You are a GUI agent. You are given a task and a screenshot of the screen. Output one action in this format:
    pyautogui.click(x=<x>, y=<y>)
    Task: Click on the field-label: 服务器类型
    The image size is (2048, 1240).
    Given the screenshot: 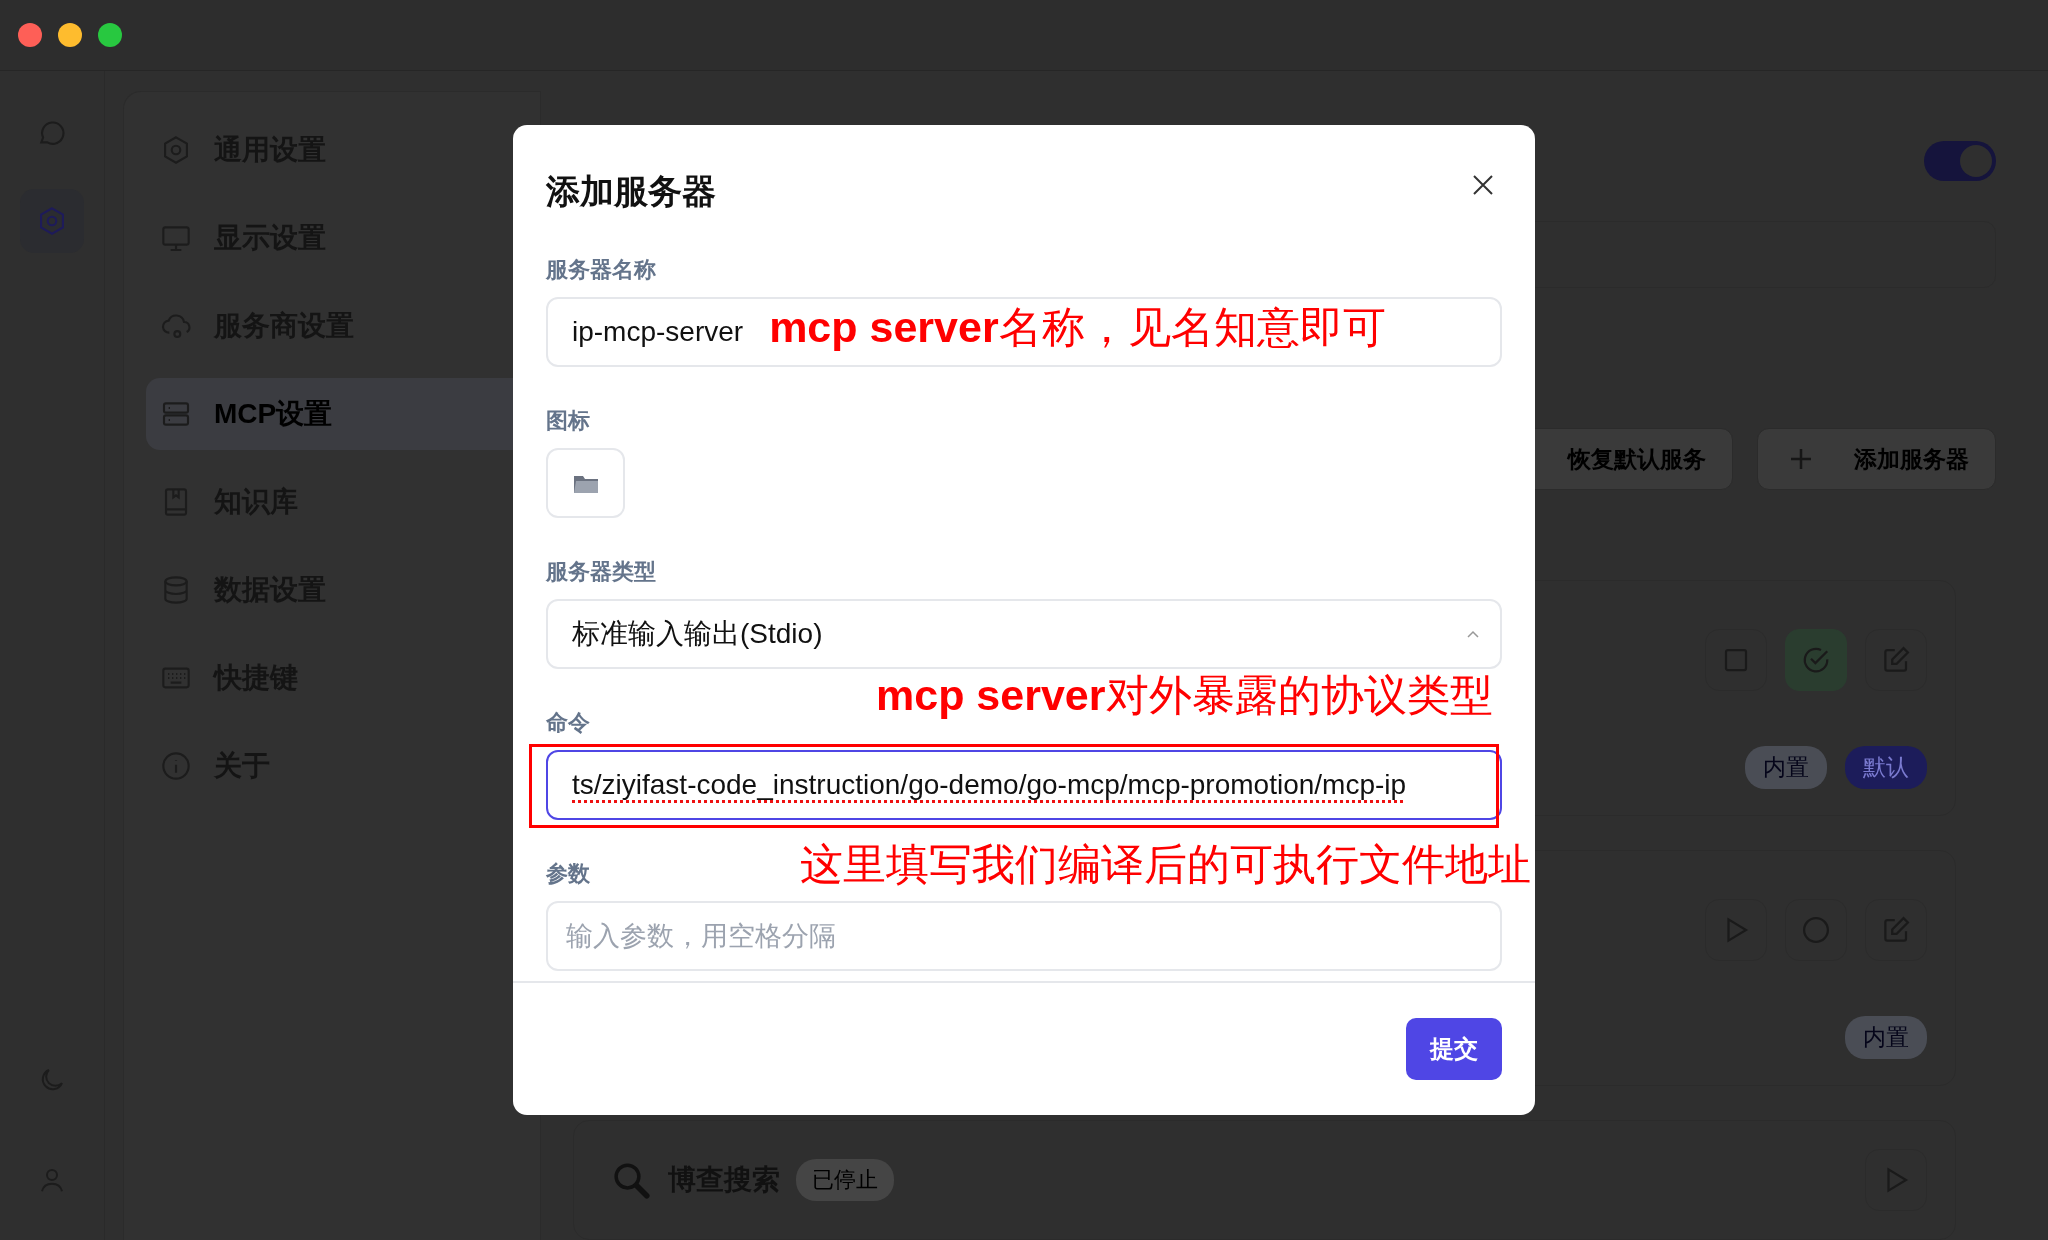 What is the action you would take?
    pyautogui.click(x=601, y=572)
    